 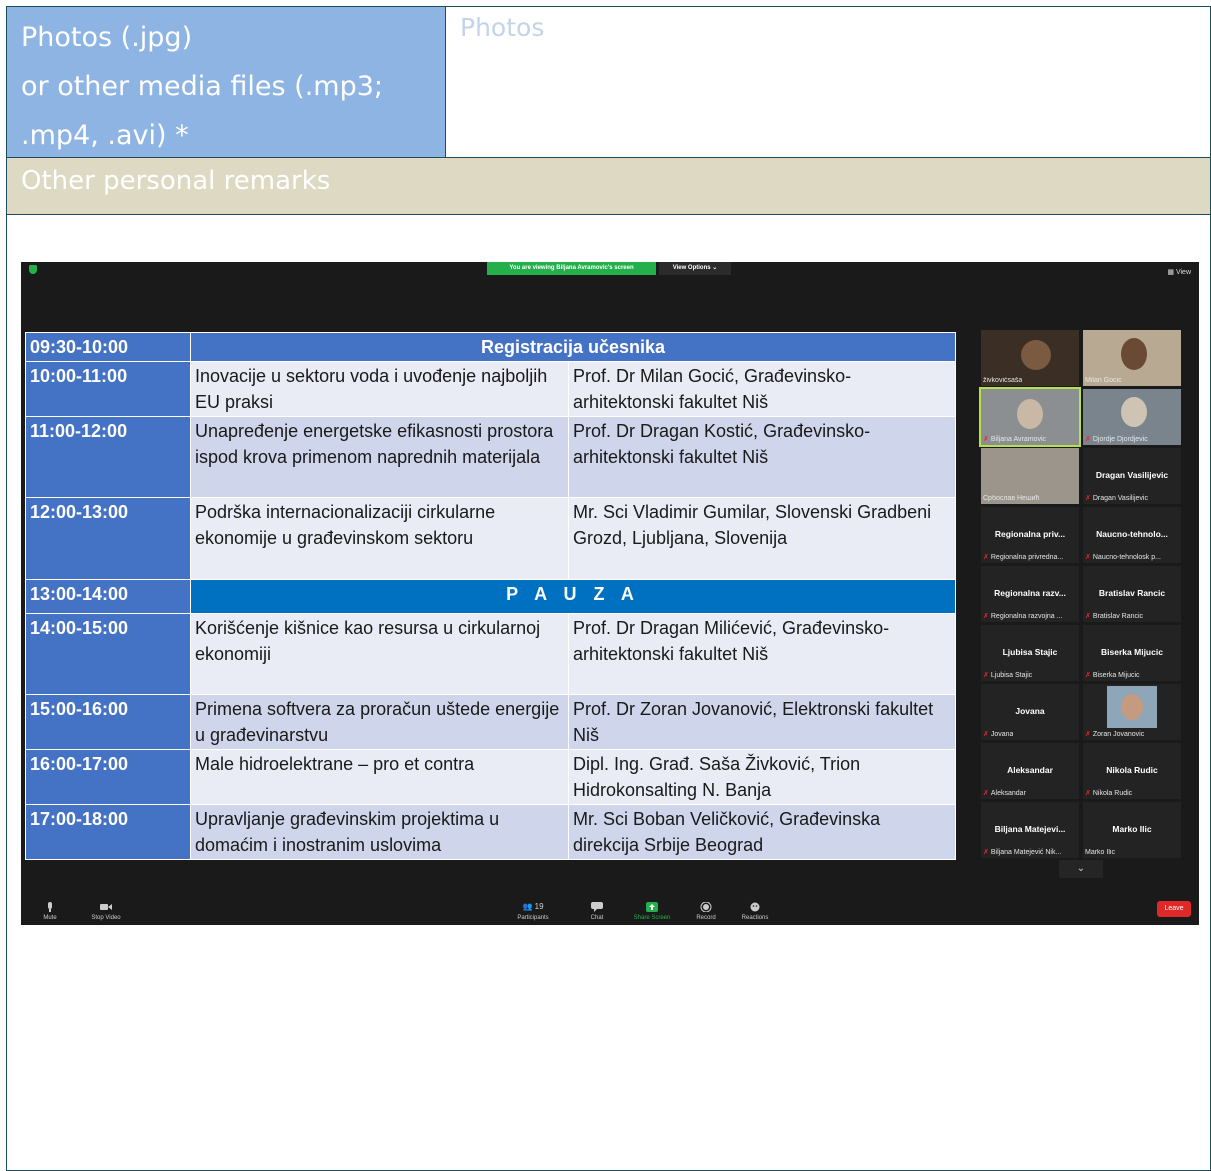 I want to click on chevron-down-icon: ⌄, so click(x=1081, y=869).